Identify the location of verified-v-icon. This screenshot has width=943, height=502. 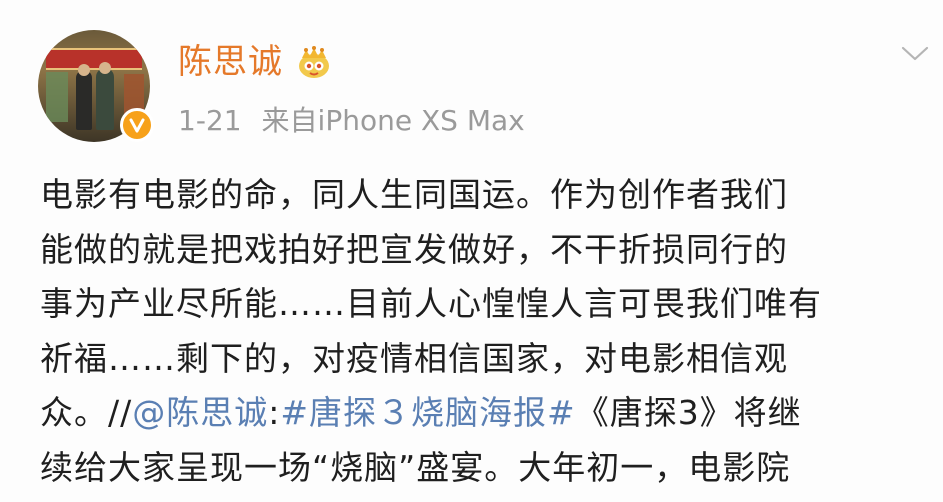
(137, 125).